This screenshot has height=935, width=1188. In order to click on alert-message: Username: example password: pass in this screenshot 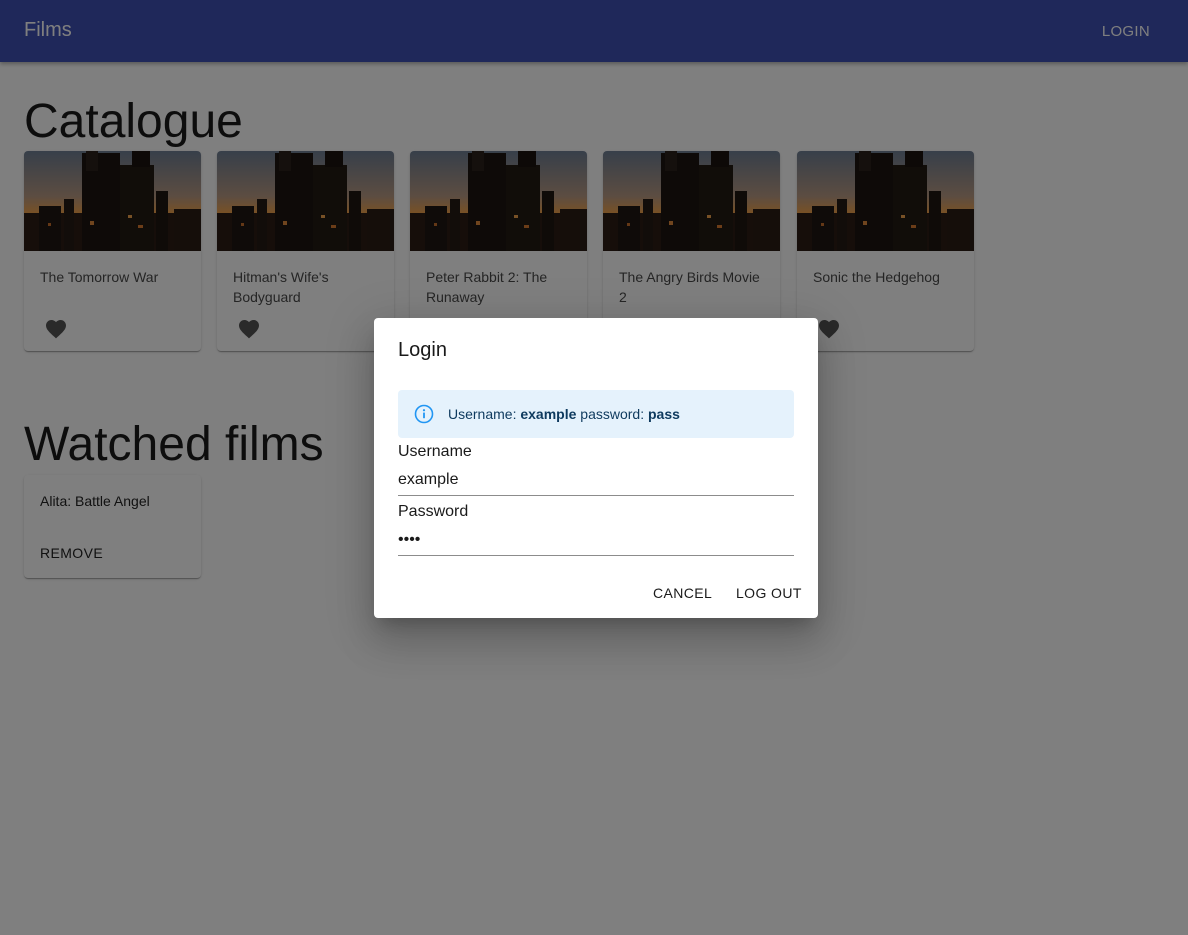, I will do `click(564, 414)`.